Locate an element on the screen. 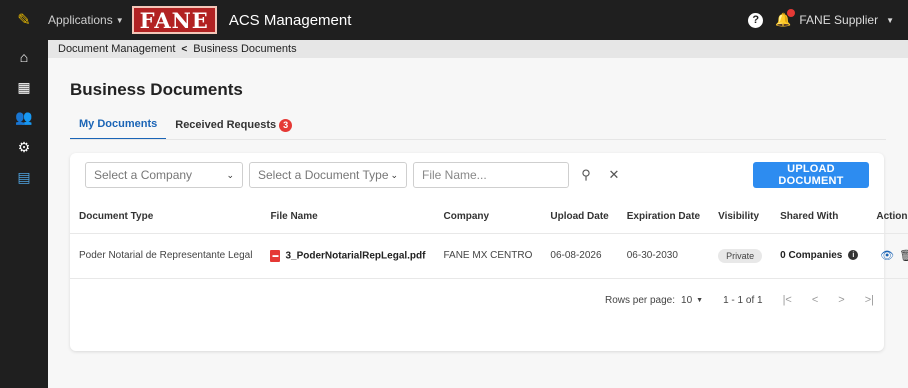 Image resolution: width=908 pixels, height=388 pixels. notification-bell-icon: 🔔 is located at coordinates (785, 18).